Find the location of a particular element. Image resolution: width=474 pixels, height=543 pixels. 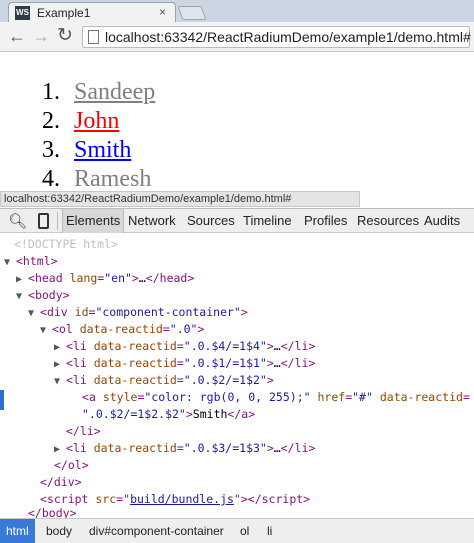

dom-li-node: ▶ <li data-reactid=".0.$4/=1$4">…</li> is located at coordinates (184, 346).